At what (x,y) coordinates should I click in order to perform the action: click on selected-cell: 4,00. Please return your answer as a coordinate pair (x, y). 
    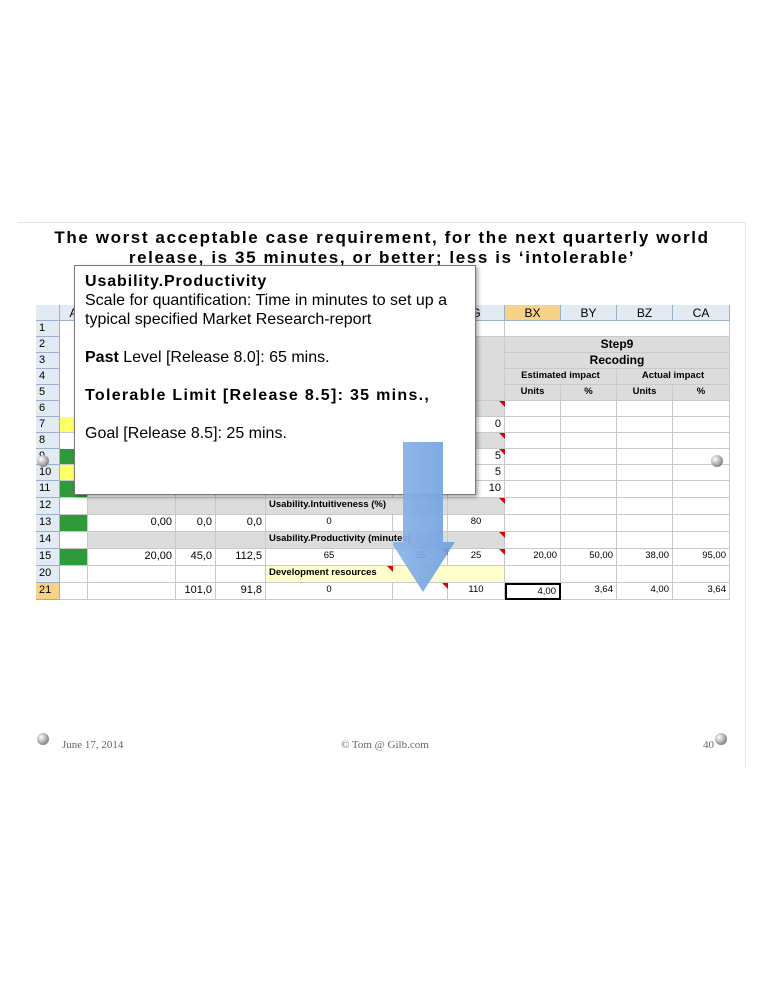
    Looking at the image, I should click on (533, 591).